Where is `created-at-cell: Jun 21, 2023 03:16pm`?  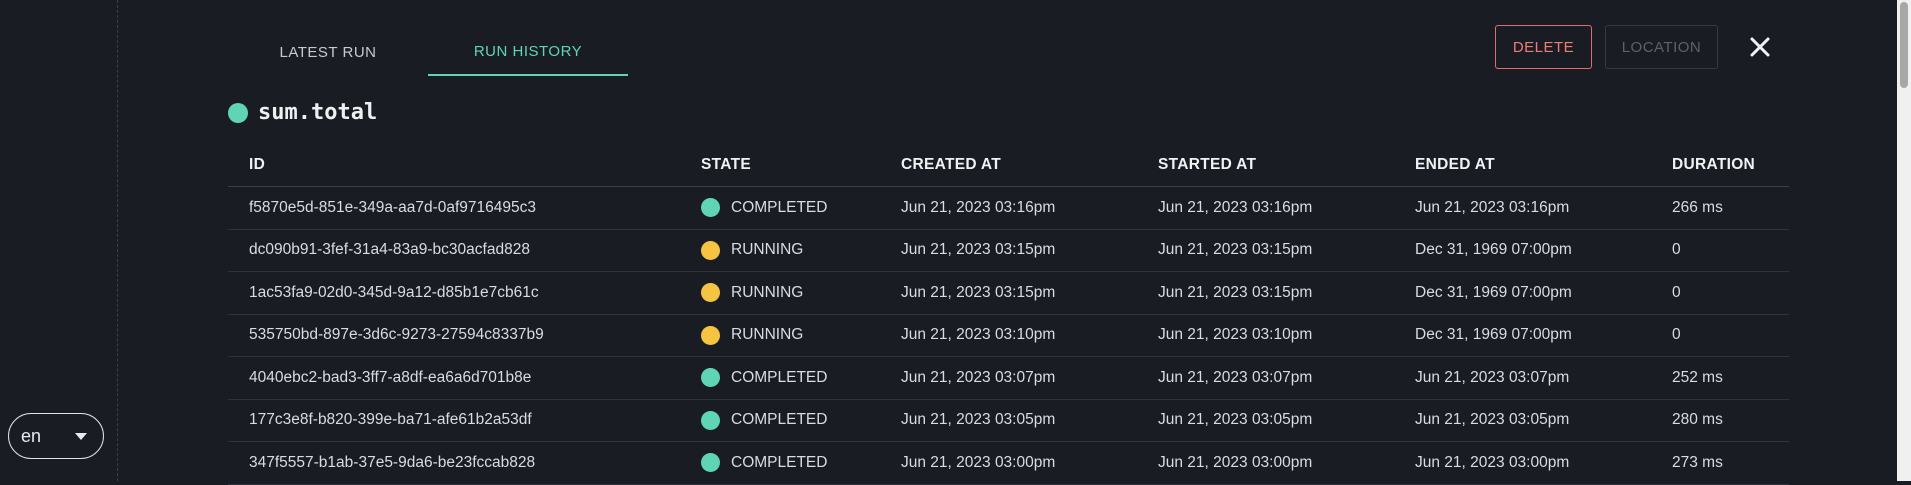 created-at-cell: Jun 21, 2023 03:16pm is located at coordinates (1008, 208).